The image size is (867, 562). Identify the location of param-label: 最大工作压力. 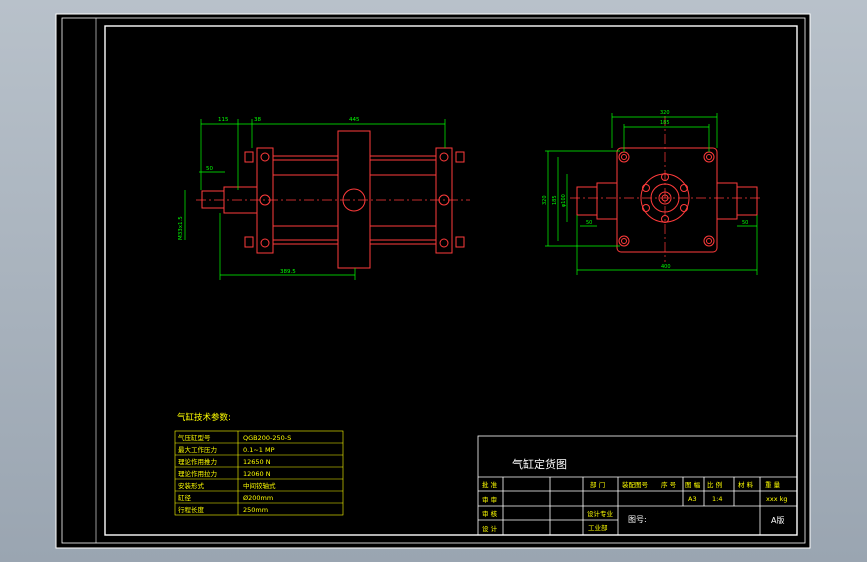
(197, 449).